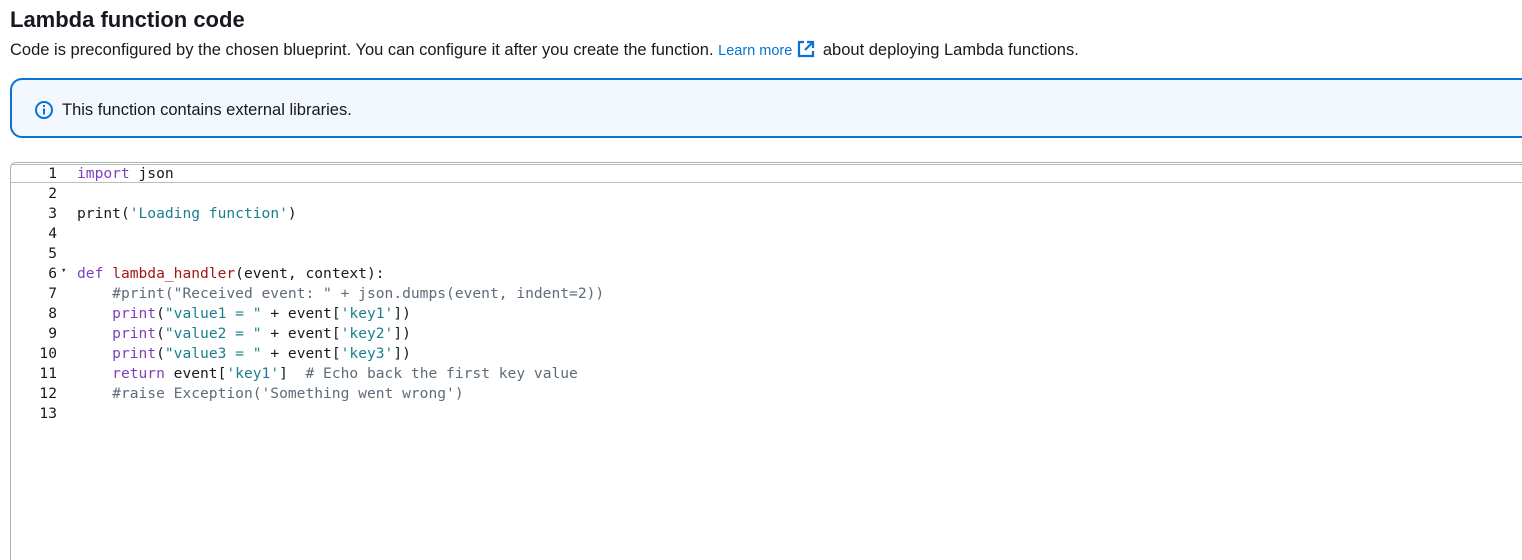  I want to click on code-line: 9 print("value2 = " + event['key2']), so click(766, 334).